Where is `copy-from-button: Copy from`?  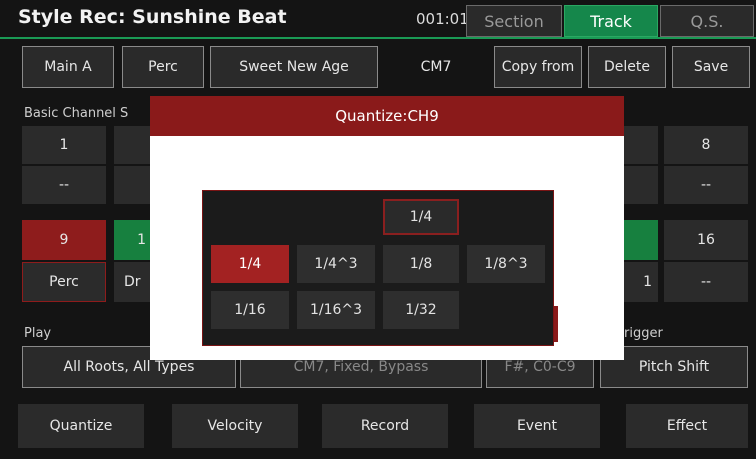 copy-from-button: Copy from is located at coordinates (538, 67).